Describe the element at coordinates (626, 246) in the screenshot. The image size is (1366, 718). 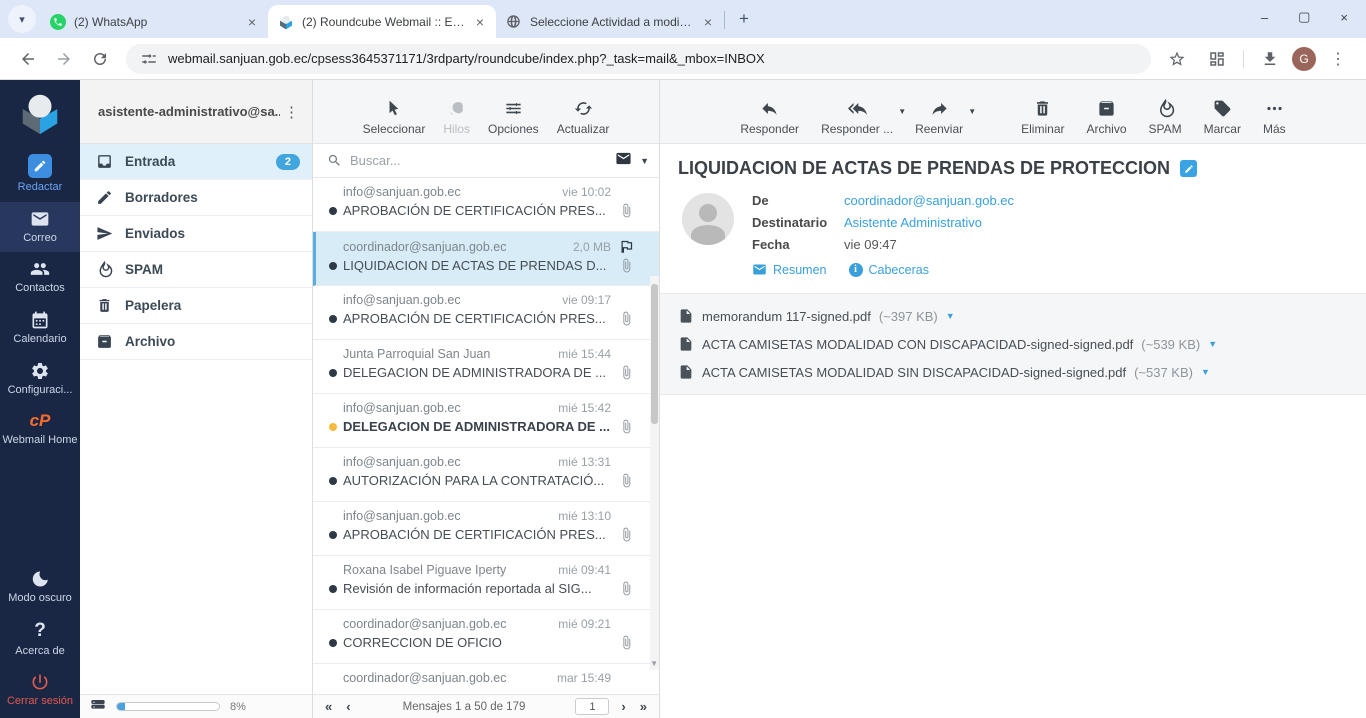
I see `flag-icon` at that location.